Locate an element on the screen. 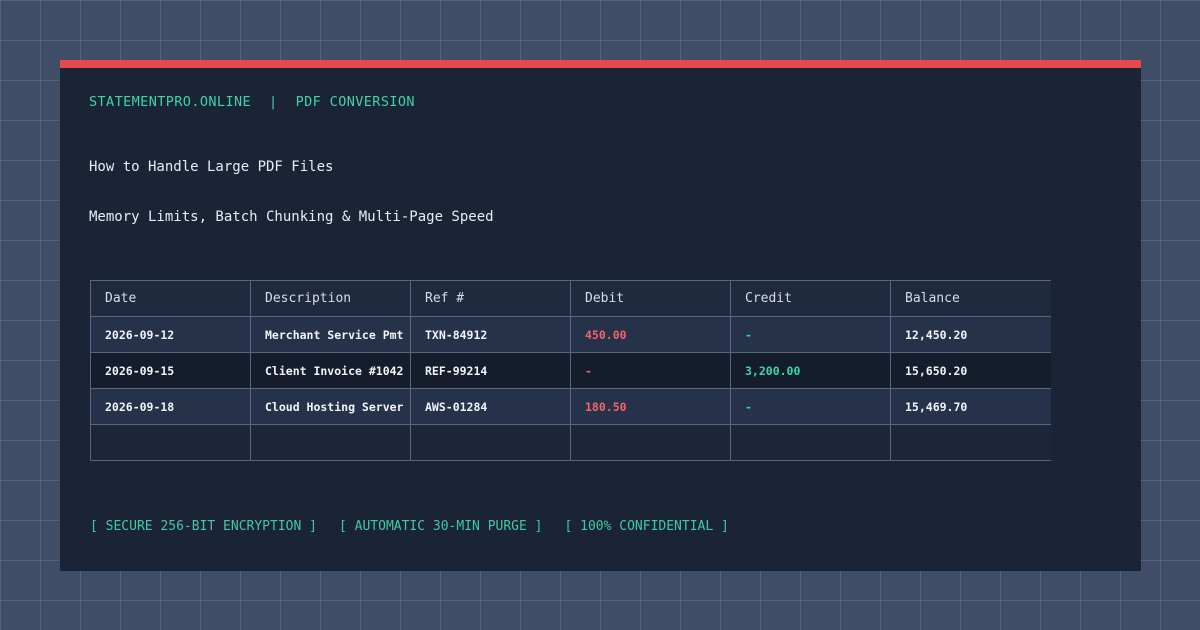 The width and height of the screenshot is (1200, 630). cell-ref: REF-99214 is located at coordinates (490, 370).